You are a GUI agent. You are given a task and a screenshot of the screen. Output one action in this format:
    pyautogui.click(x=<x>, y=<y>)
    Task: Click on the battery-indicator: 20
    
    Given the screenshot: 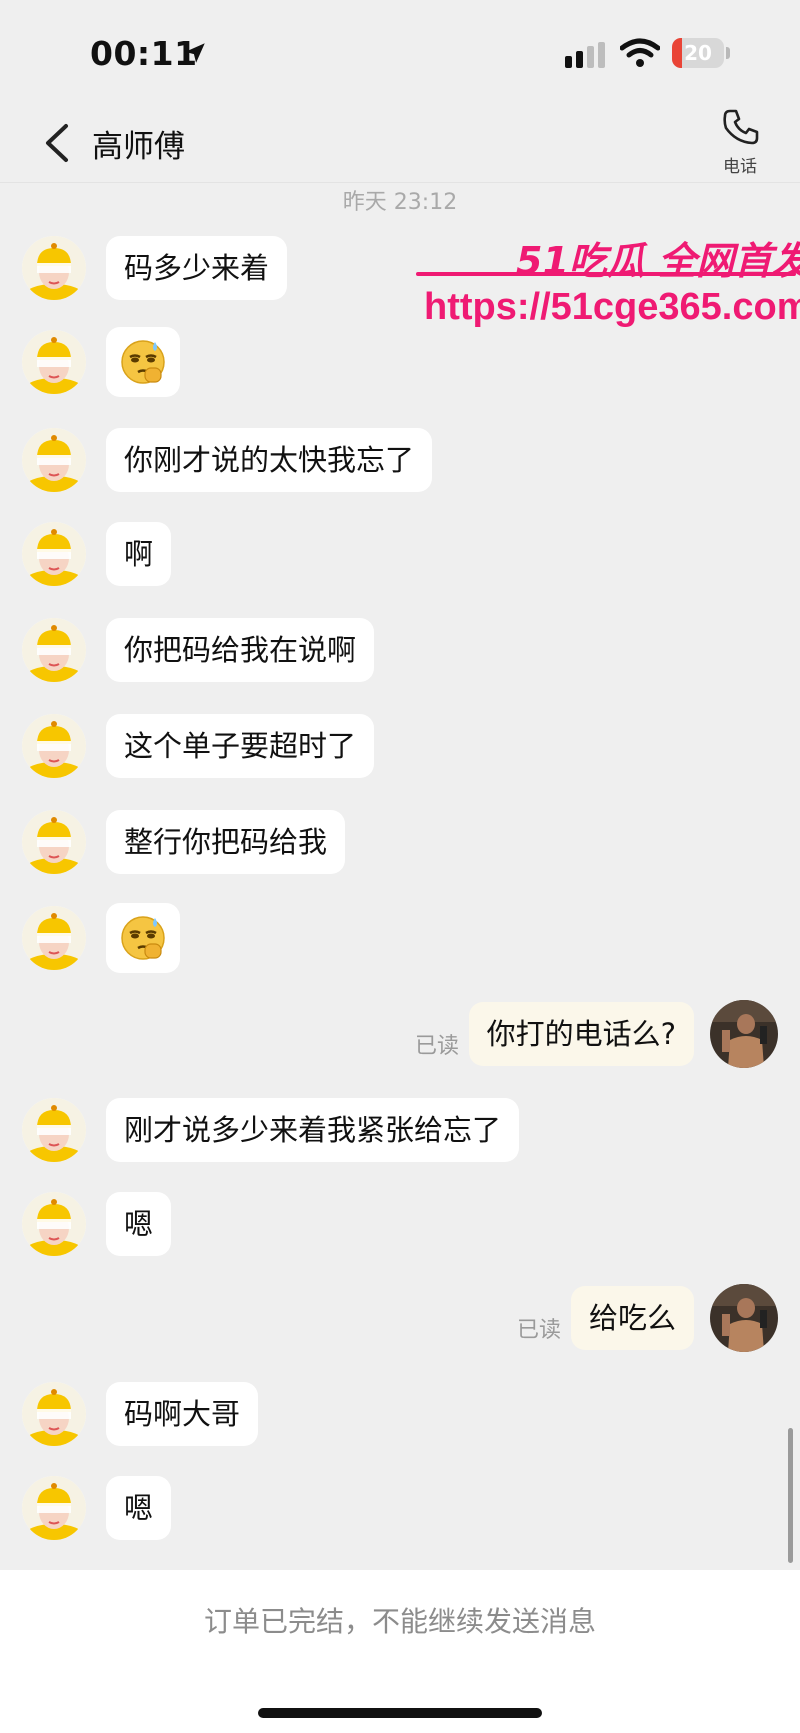 What is the action you would take?
    pyautogui.click(x=698, y=53)
    